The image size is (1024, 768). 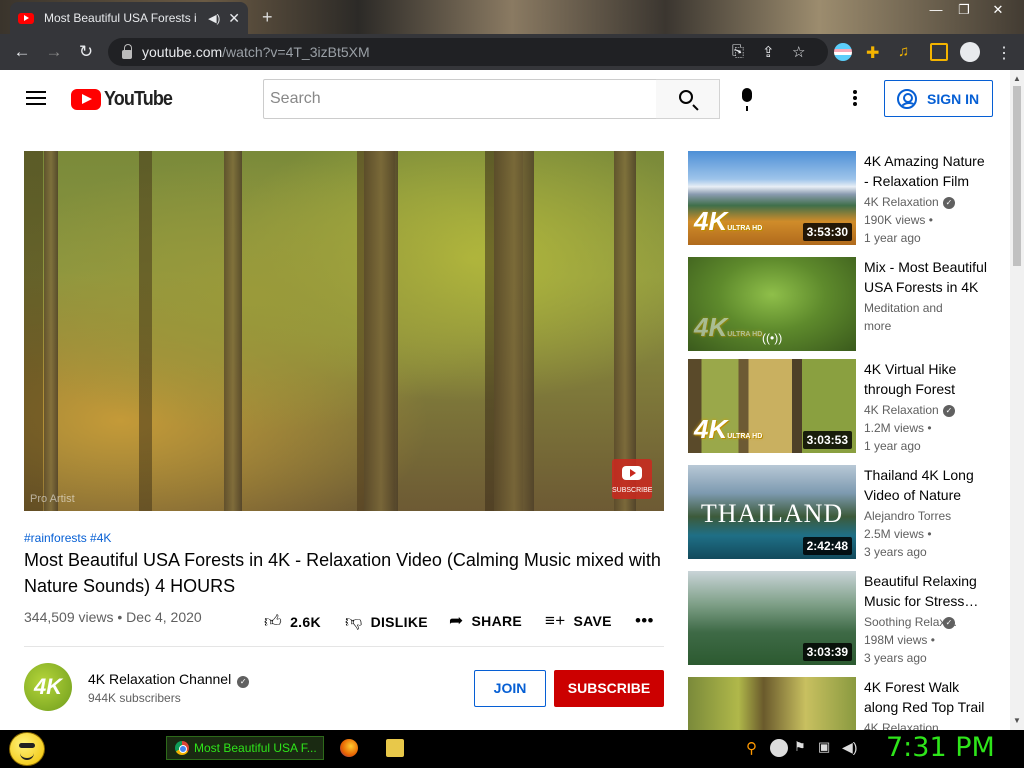 I want to click on video-thumbnail: THAILAND 2:42:48, so click(x=772, y=512).